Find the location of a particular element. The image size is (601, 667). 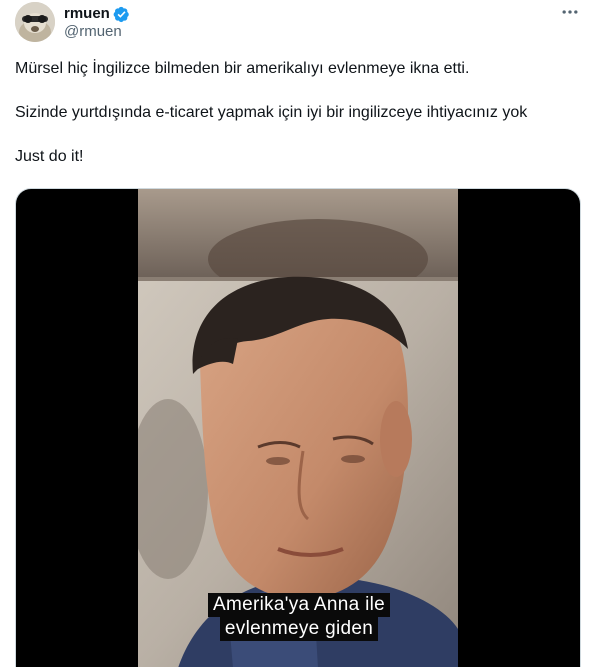

subtitle-line: evlenmeye giden is located at coordinates (299, 629).